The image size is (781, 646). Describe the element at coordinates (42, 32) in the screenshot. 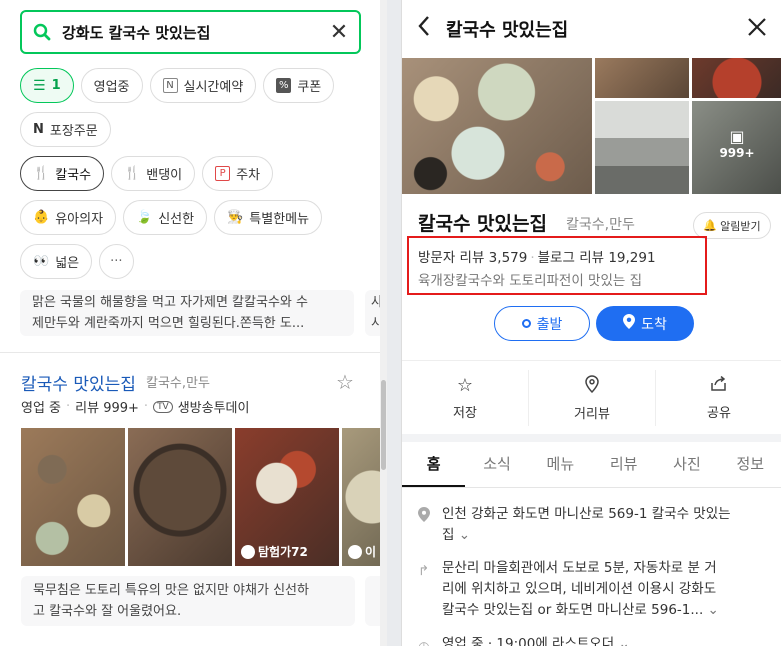

I see `search-icon` at that location.